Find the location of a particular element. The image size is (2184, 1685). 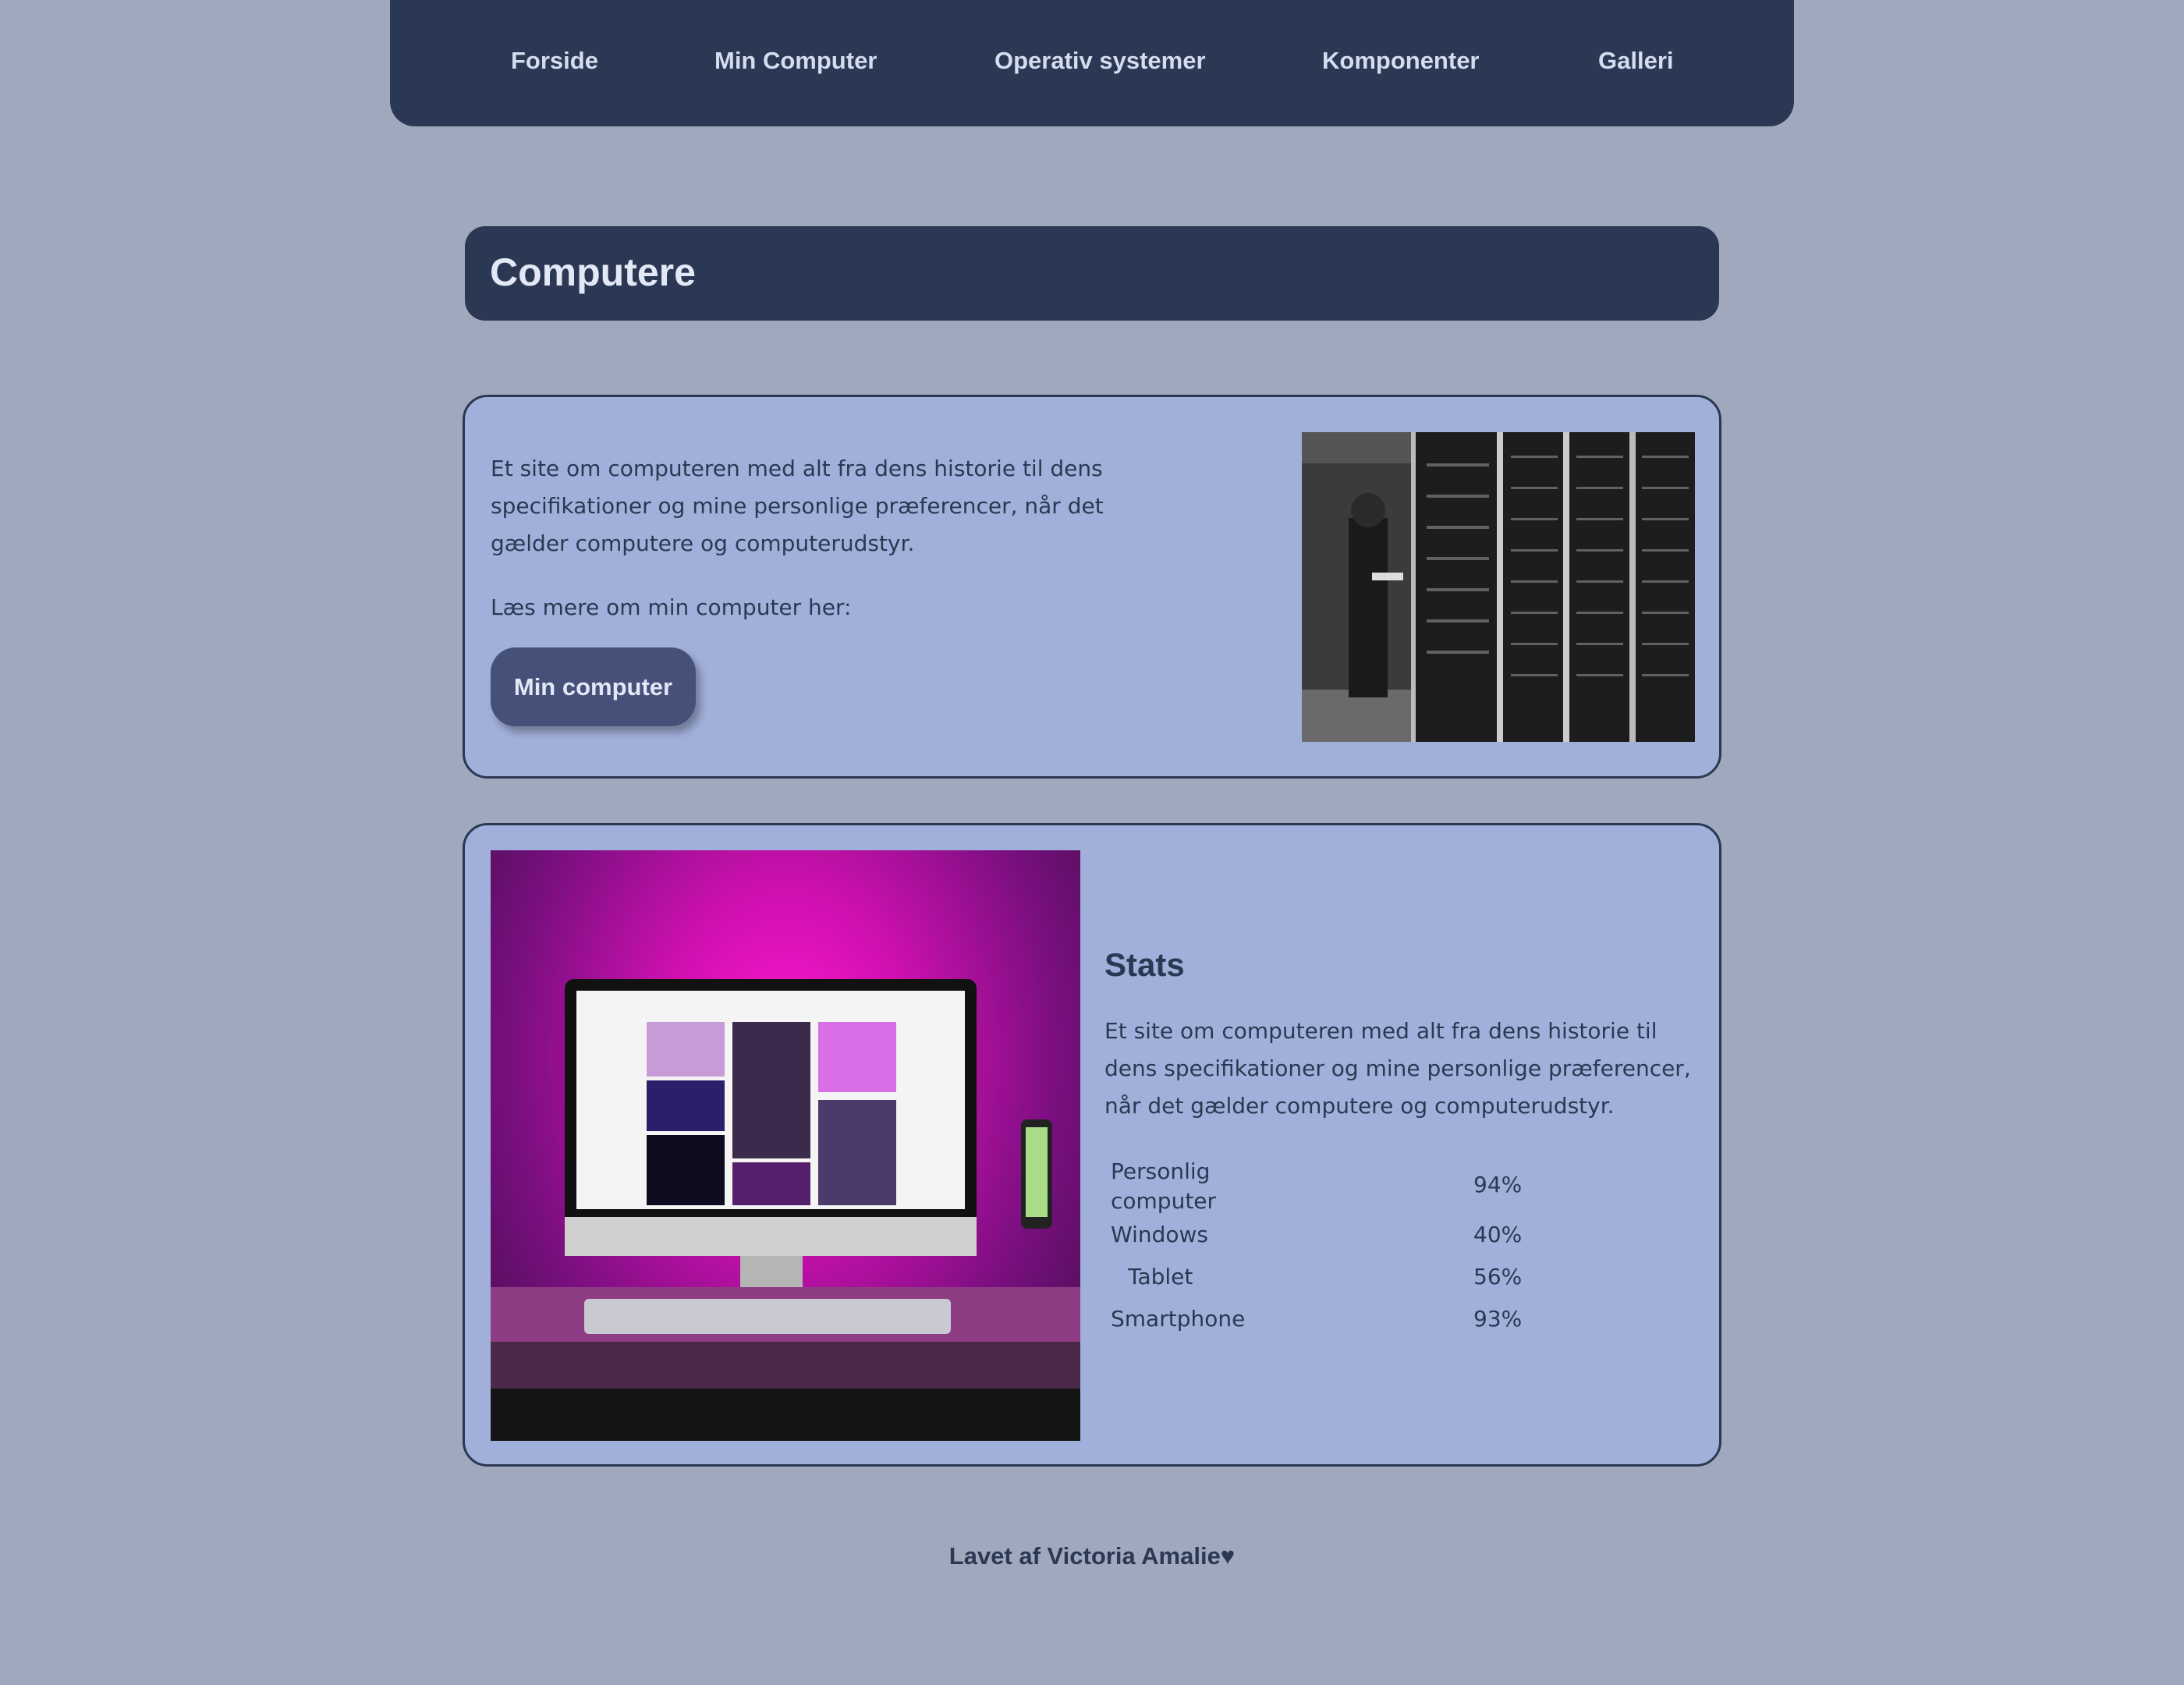

stats-row: Tablet 56% is located at coordinates (1345, 1277).